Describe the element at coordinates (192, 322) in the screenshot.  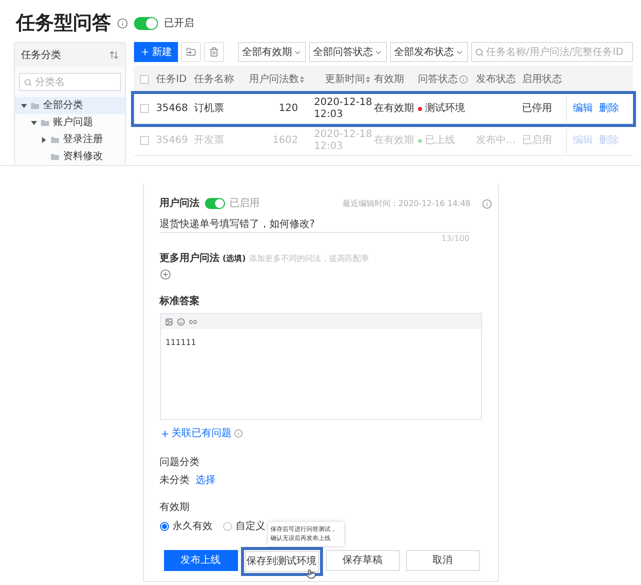
I see `link-icon` at that location.